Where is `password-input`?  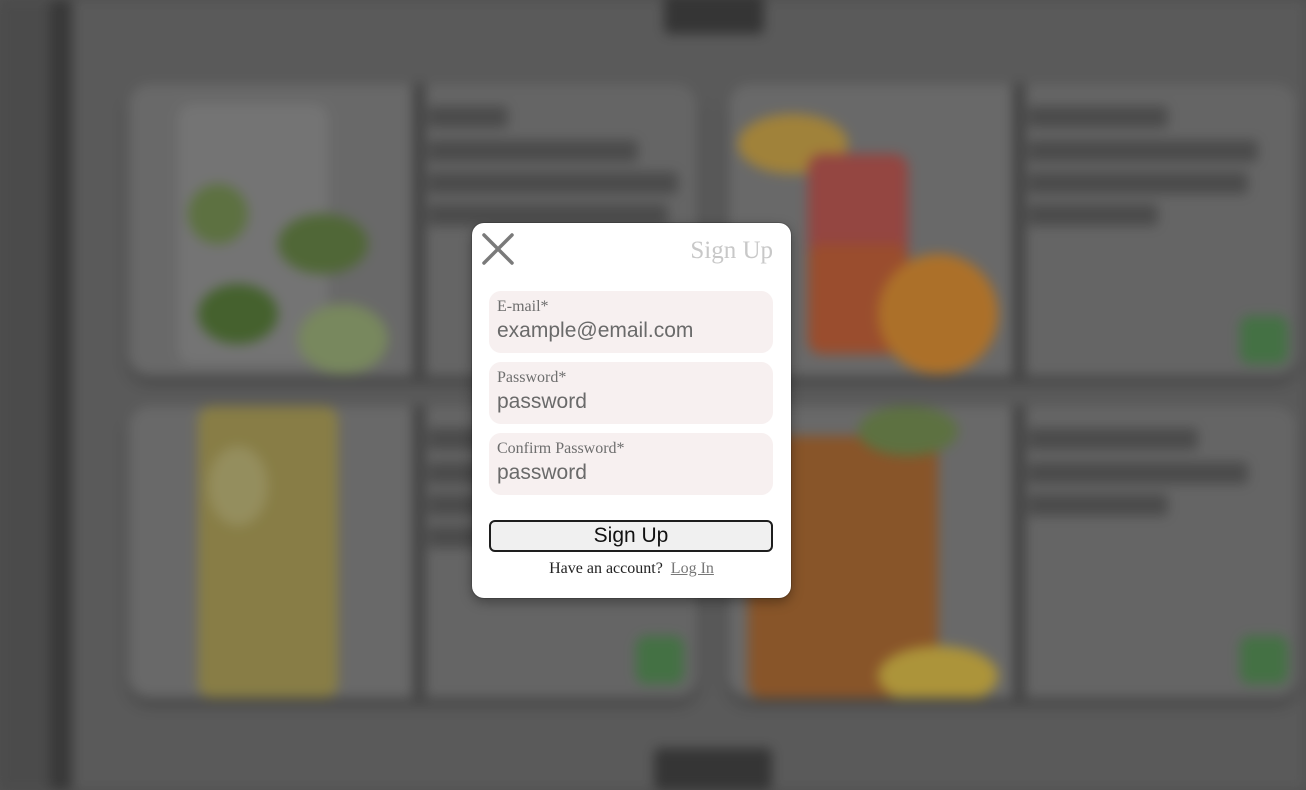
password-input is located at coordinates (631, 402).